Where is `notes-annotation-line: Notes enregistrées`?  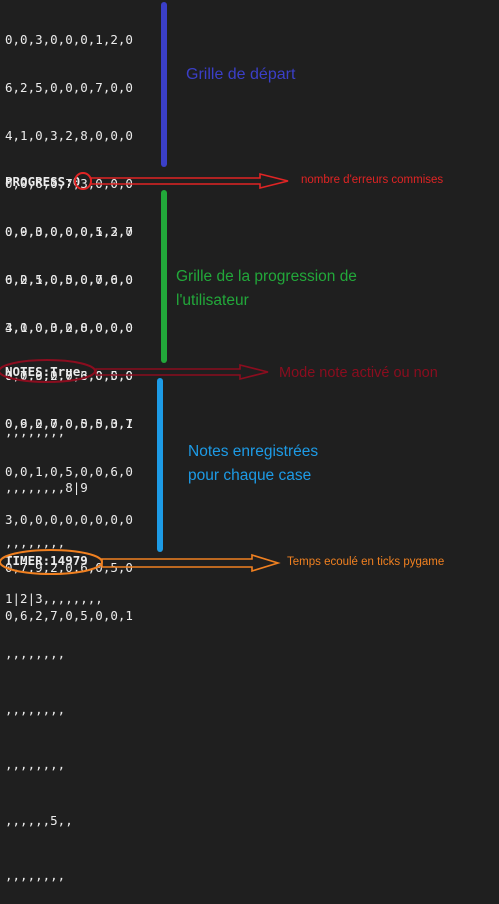 notes-annotation-line: Notes enregistrées is located at coordinates (253, 451).